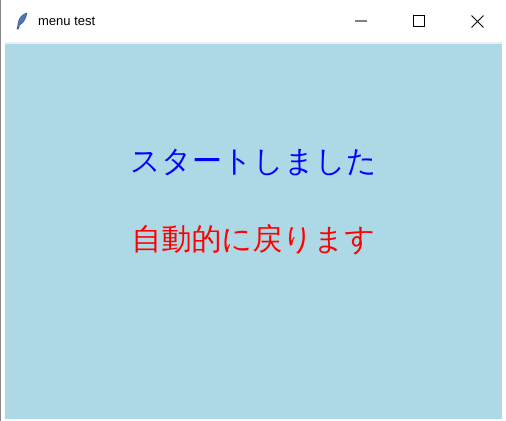 The height and width of the screenshot is (421, 506). What do you see at coordinates (253, 162) in the screenshot?
I see `message-text: スタートしました` at bounding box center [253, 162].